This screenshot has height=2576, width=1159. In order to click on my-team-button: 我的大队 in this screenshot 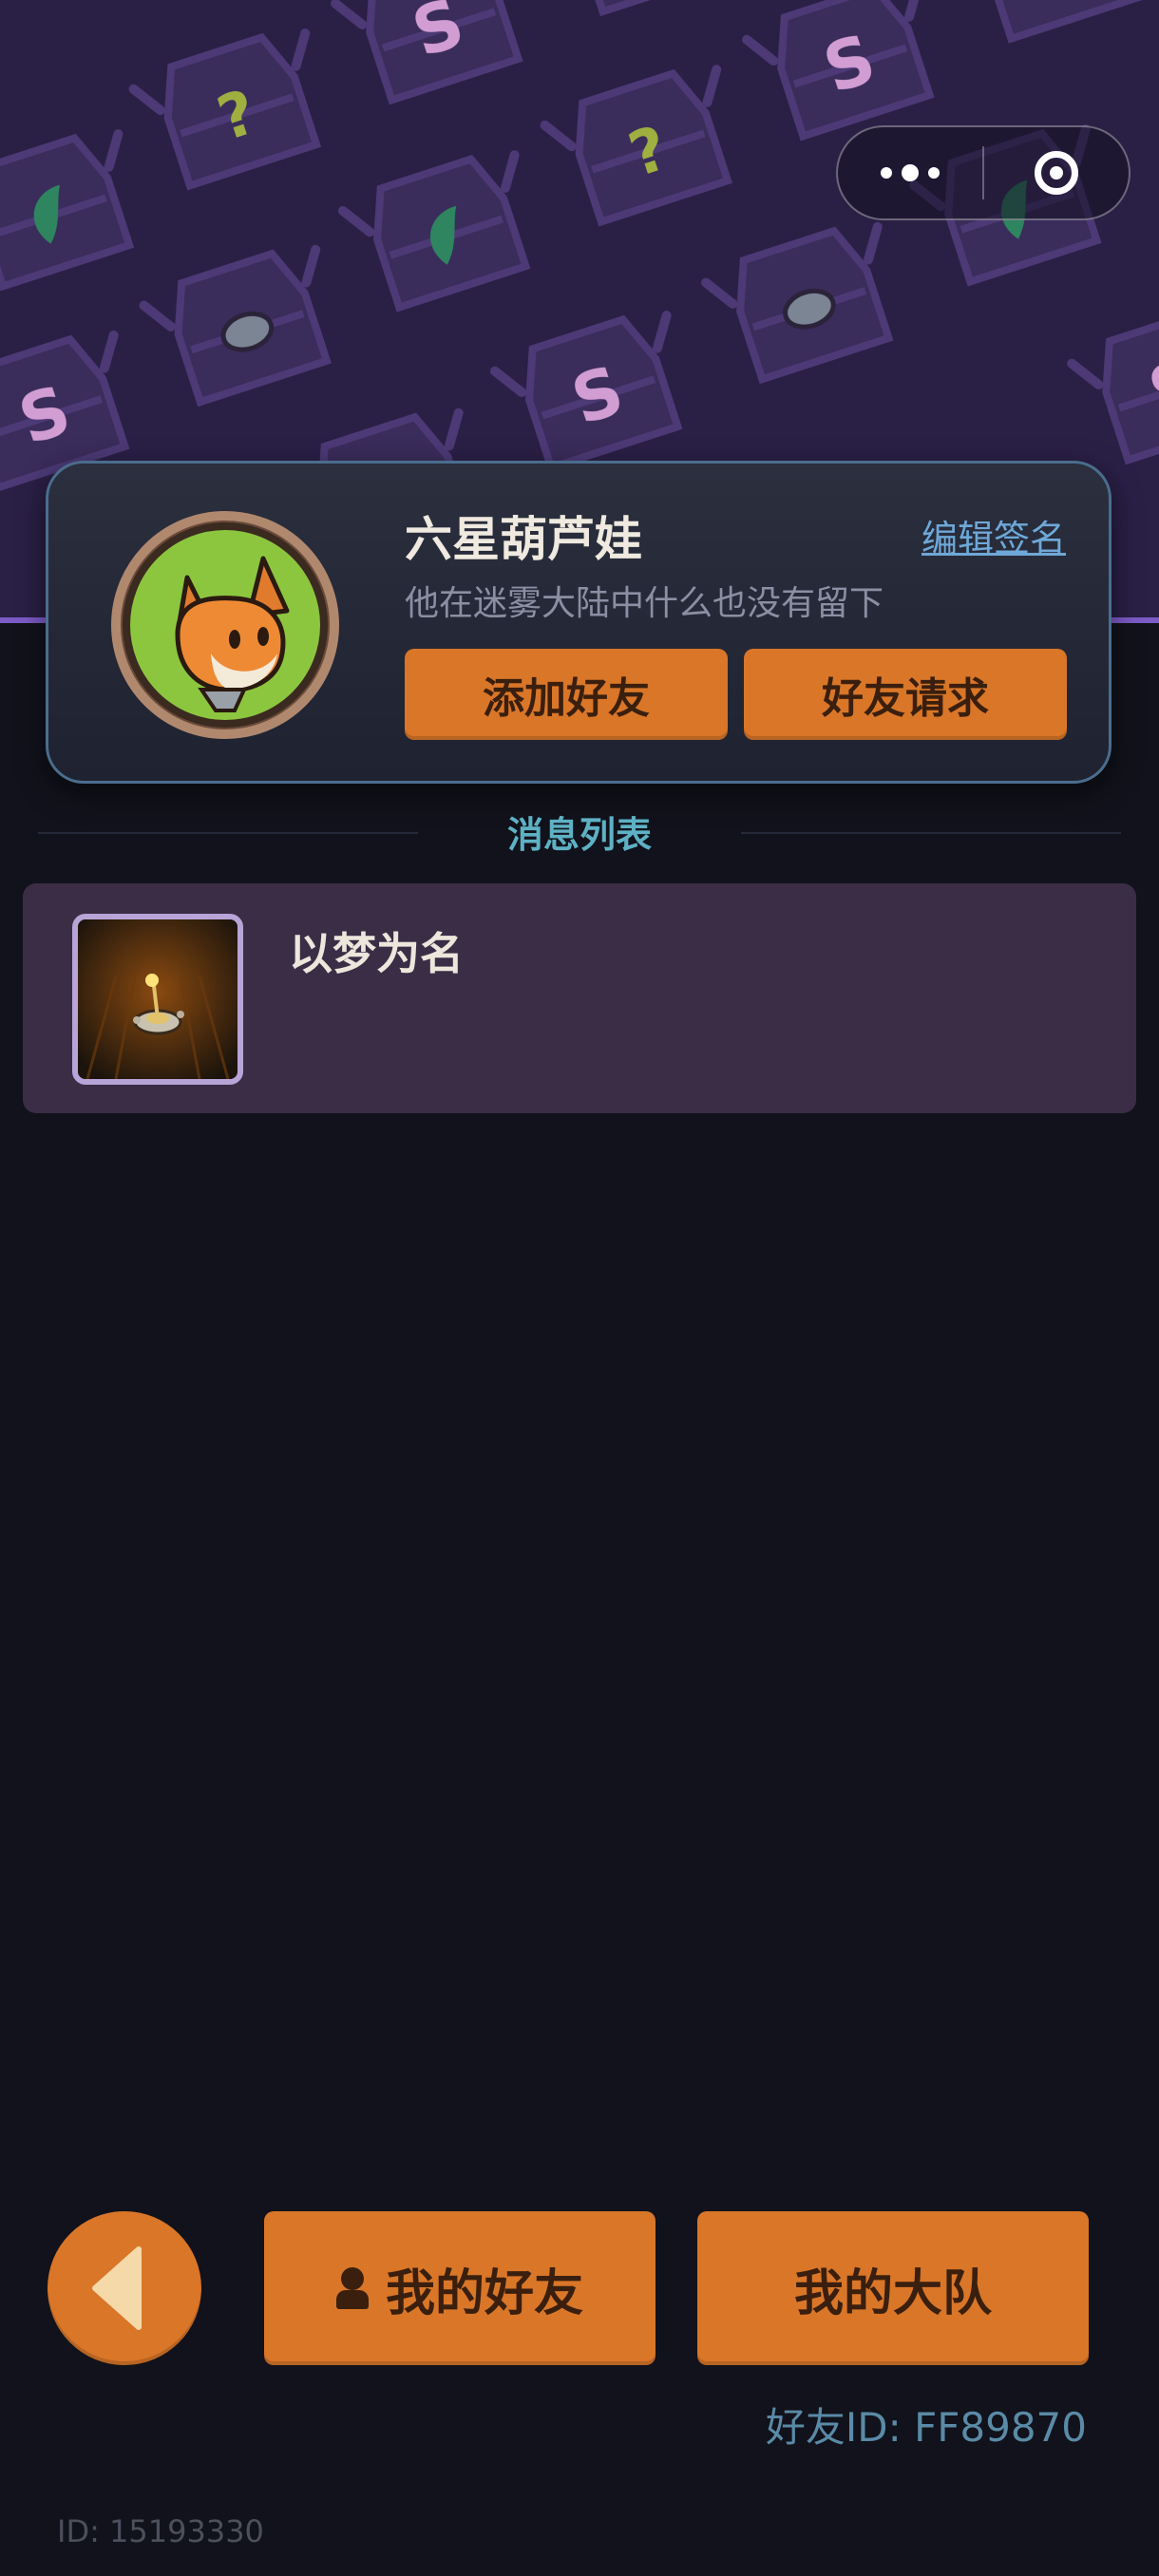, I will do `click(893, 2288)`.